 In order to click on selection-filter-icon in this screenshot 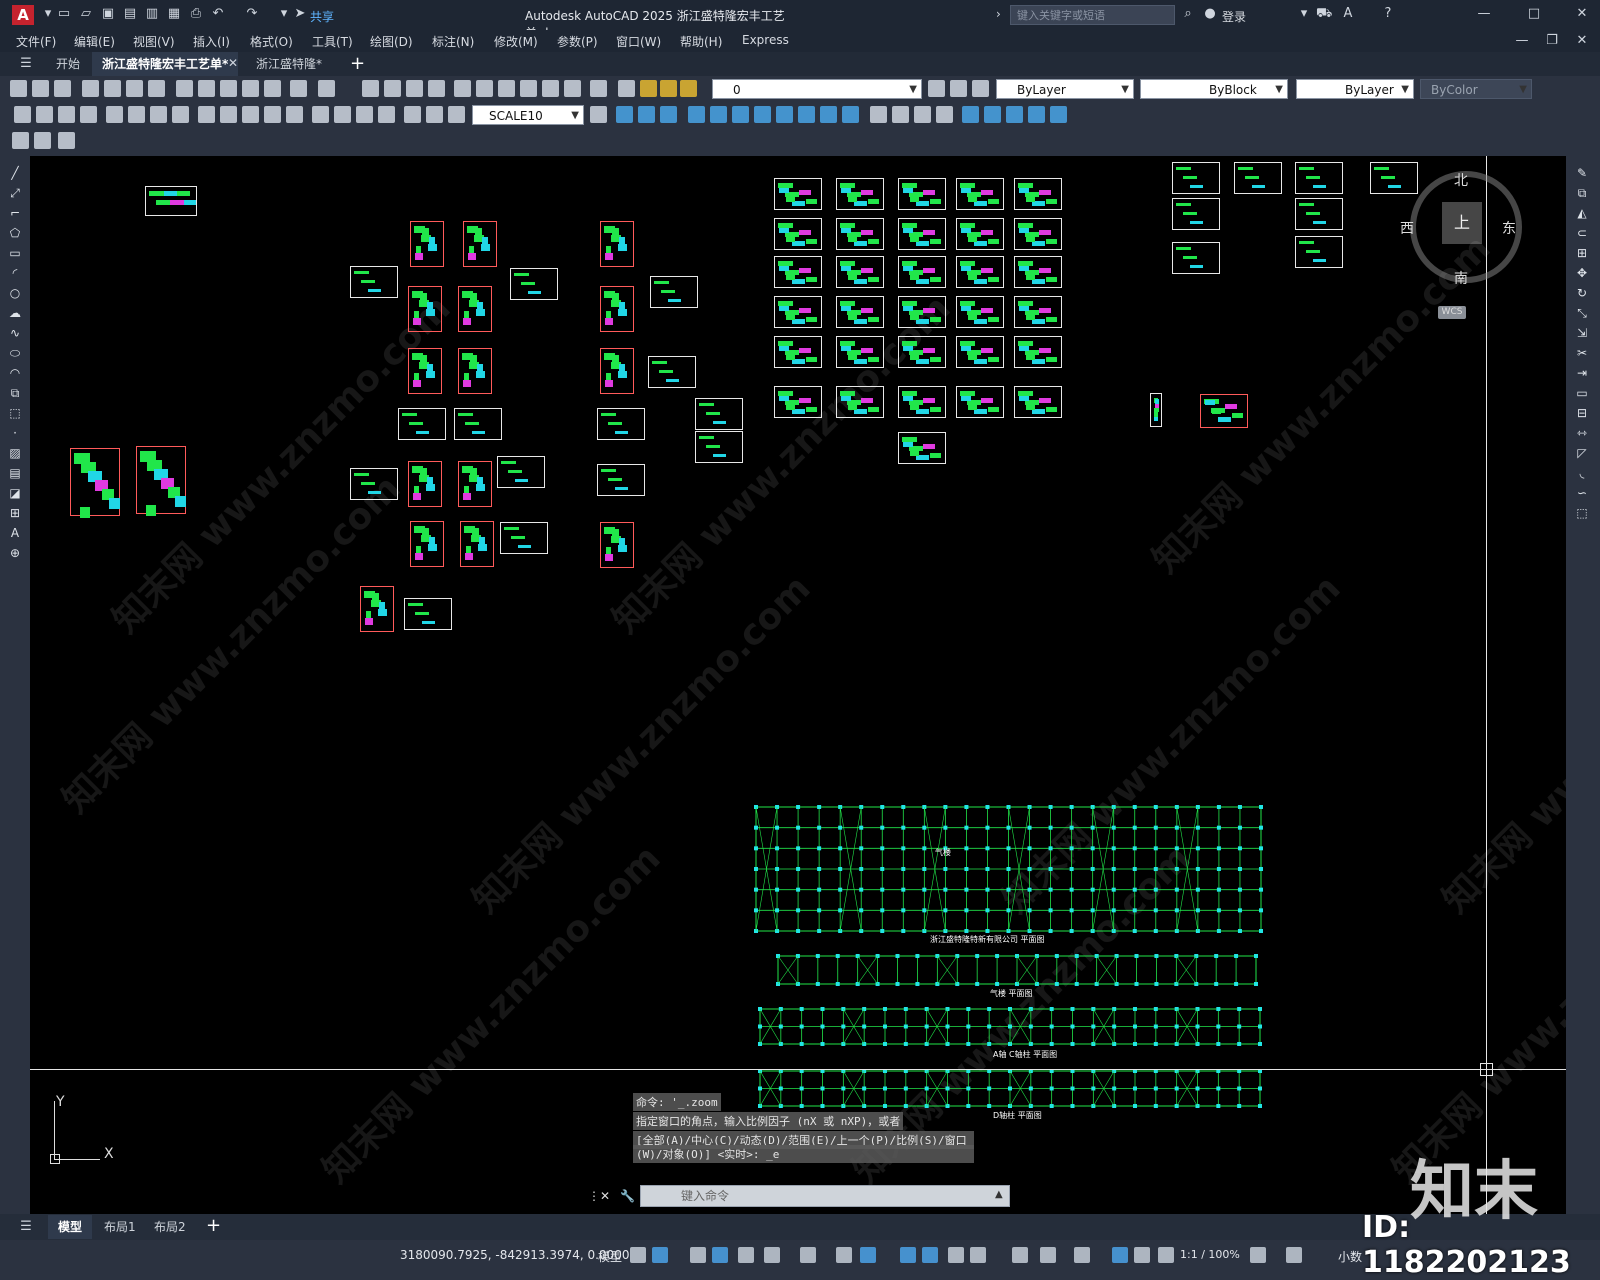, I will do `click(1020, 1255)`.